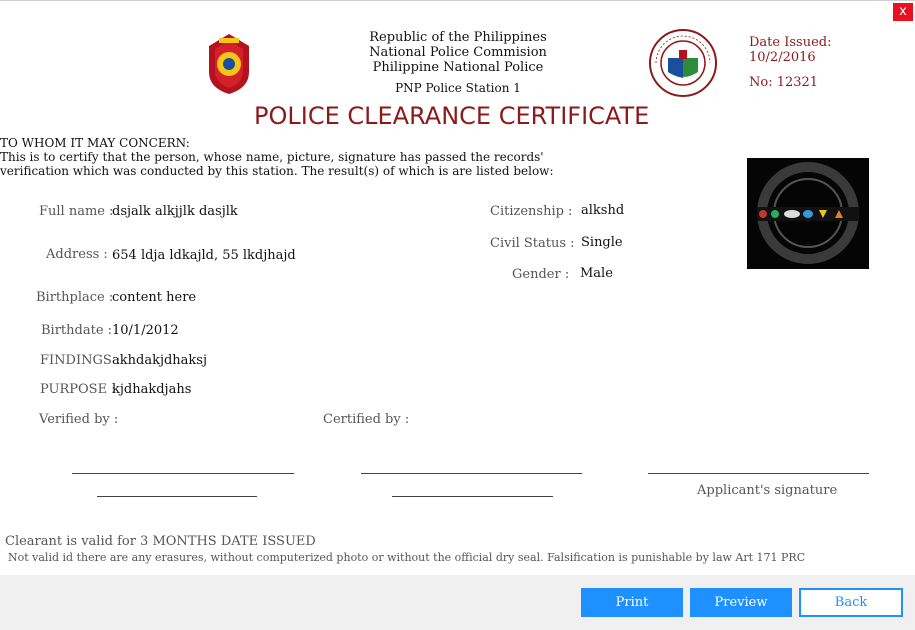 The height and width of the screenshot is (630, 915). I want to click on certificate-number: No: 12321, so click(784, 82).